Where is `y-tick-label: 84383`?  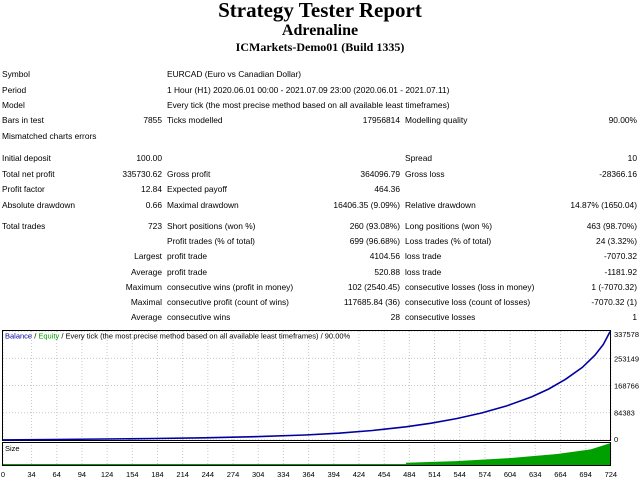
y-tick-label: 84383 is located at coordinates (624, 413).